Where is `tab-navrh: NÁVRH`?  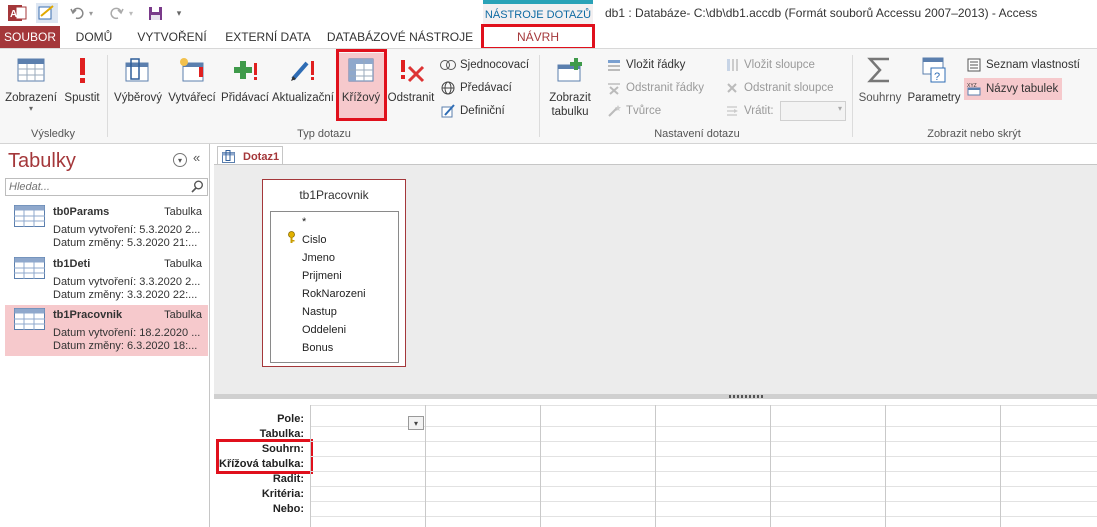
tab-navrh: NÁVRH is located at coordinates (538, 37).